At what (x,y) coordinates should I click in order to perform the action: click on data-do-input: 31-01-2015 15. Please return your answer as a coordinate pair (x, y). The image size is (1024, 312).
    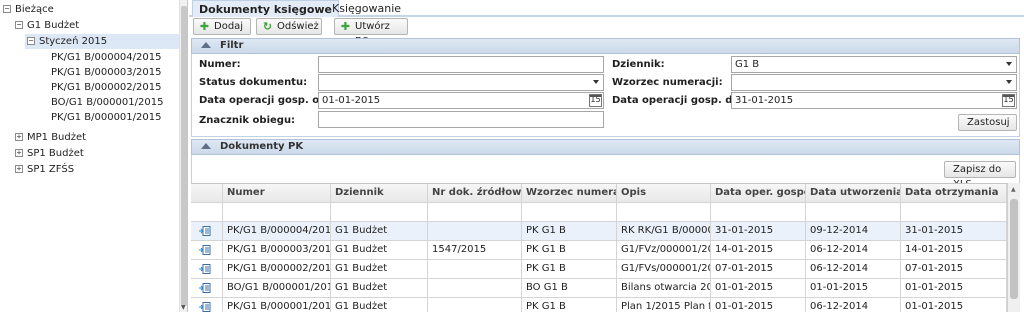
    Looking at the image, I should click on (874, 100).